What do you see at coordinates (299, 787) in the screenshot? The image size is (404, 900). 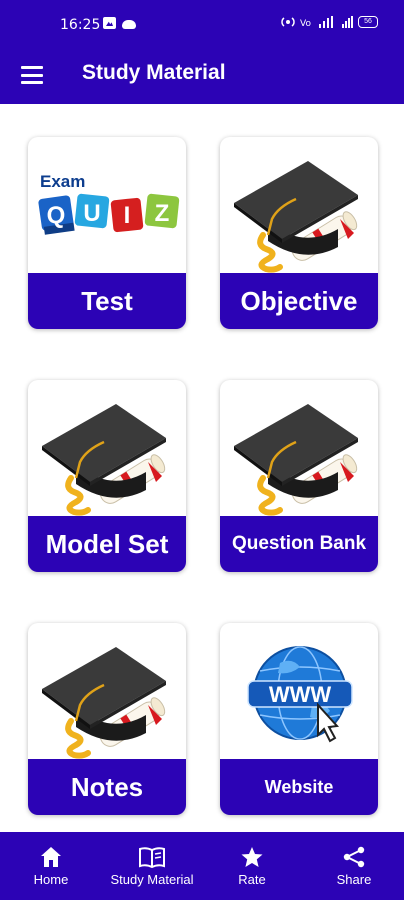 I see `website-label: Website` at bounding box center [299, 787].